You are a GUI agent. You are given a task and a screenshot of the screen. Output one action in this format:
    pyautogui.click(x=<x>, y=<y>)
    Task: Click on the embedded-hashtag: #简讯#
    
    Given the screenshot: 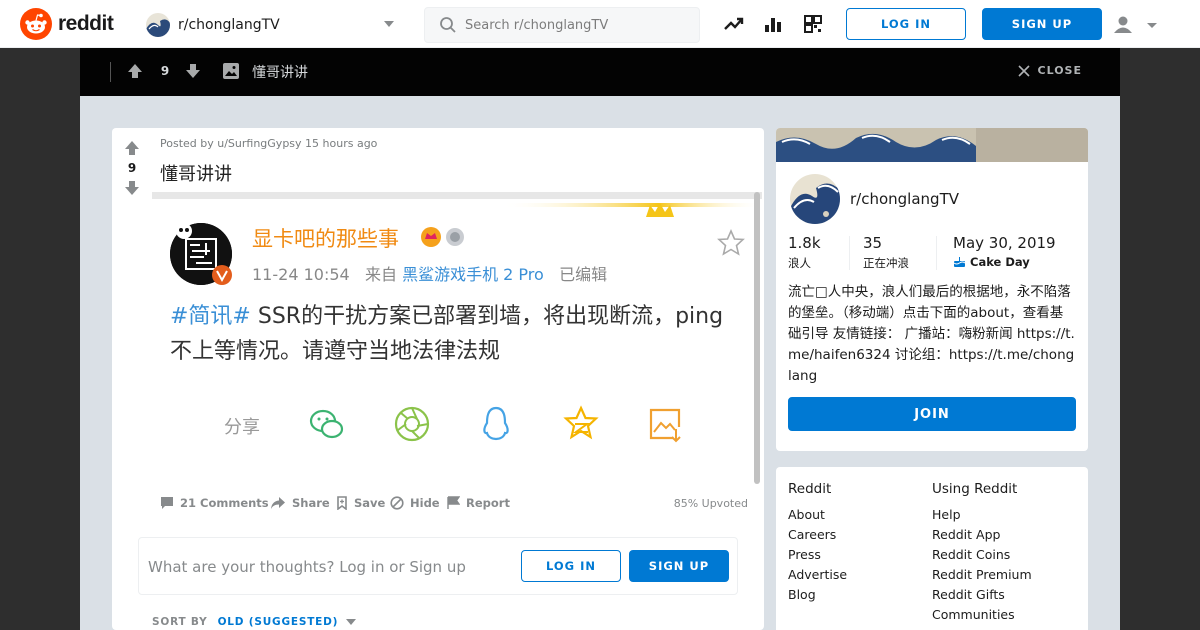 What is the action you would take?
    pyautogui.click(x=210, y=316)
    